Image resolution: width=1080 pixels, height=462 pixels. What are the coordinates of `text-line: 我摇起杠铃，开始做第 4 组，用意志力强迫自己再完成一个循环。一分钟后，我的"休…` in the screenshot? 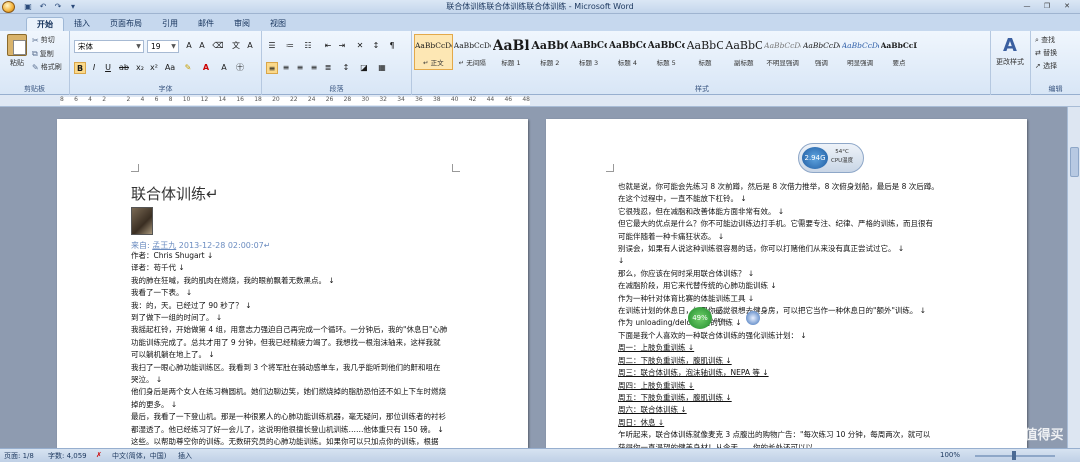 It's located at (289, 330).